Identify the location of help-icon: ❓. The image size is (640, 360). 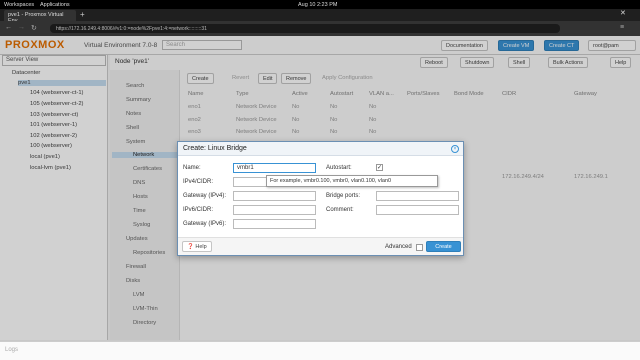
(190, 247).